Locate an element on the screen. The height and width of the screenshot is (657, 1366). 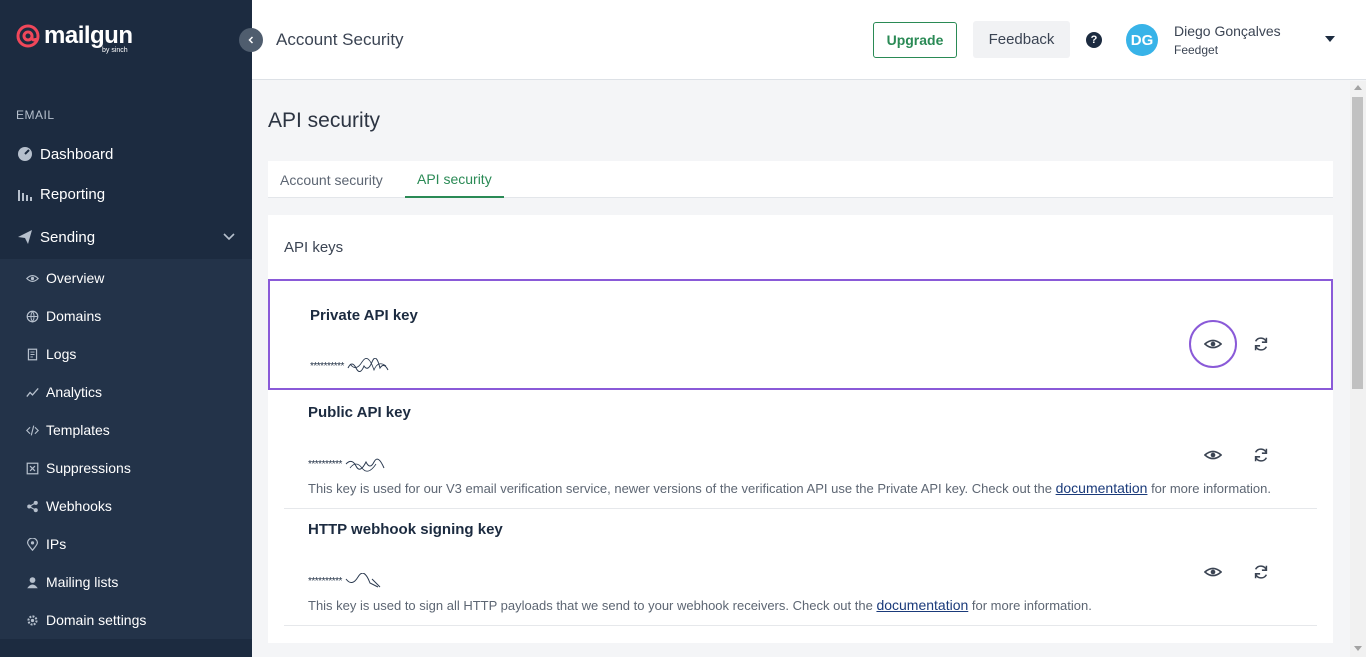
location-pin-icon is located at coordinates (32, 544).